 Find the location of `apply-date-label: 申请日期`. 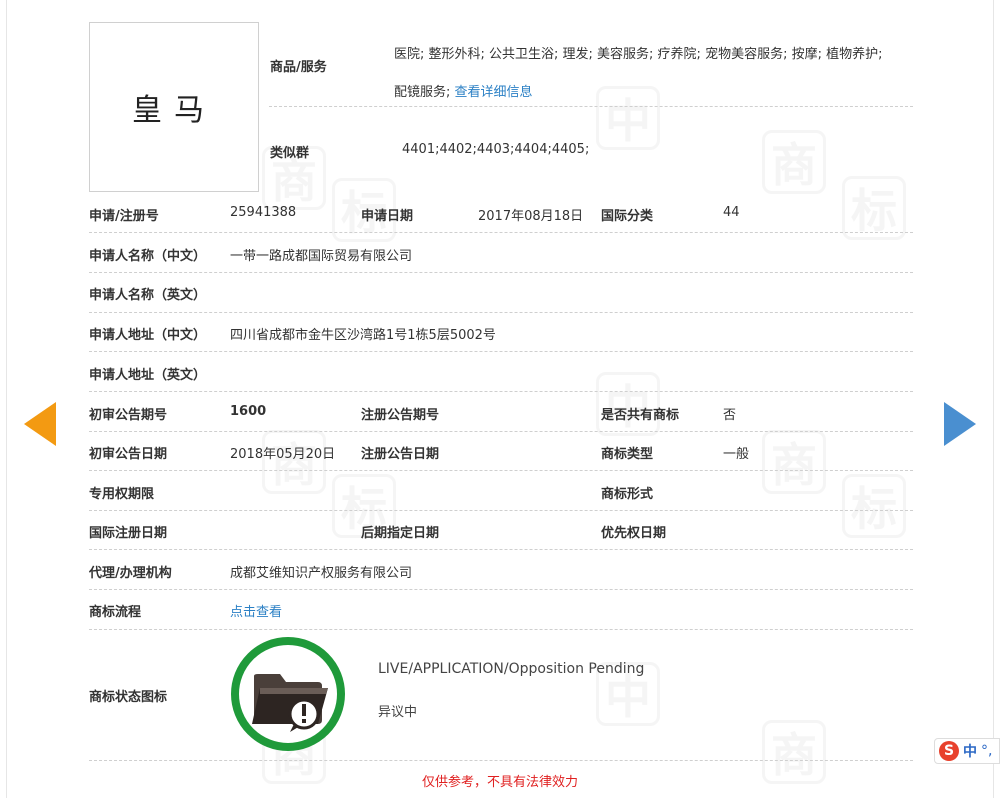

apply-date-label: 申请日期 is located at coordinates (387, 216).